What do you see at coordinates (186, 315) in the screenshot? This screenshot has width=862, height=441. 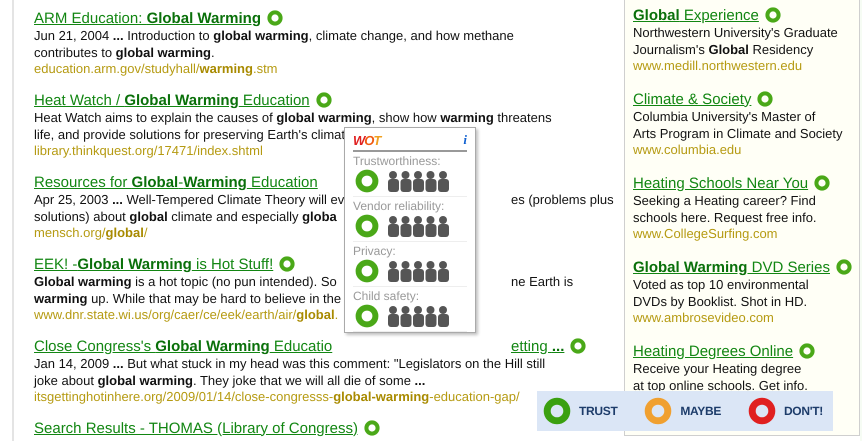 I see `result-url: www.dnr.state.wi.us/org/caer/ce/eek/earth/air/global.` at bounding box center [186, 315].